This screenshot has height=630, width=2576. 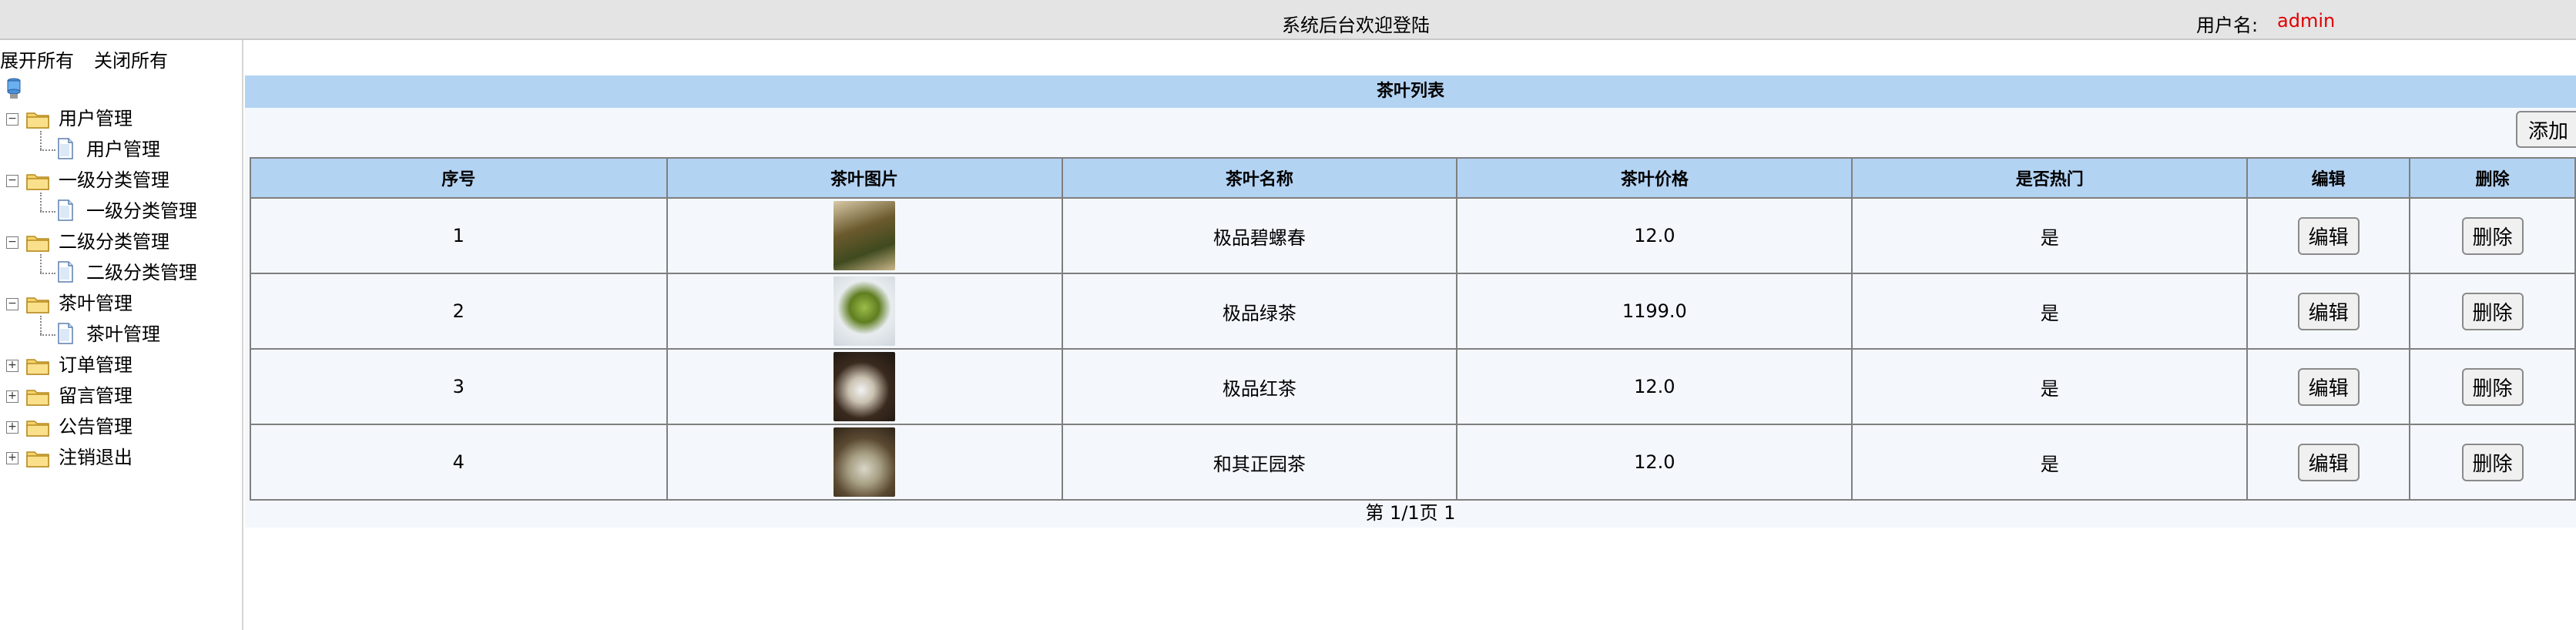 What do you see at coordinates (459, 386) in the screenshot?
I see `index-cell: 3` at bounding box center [459, 386].